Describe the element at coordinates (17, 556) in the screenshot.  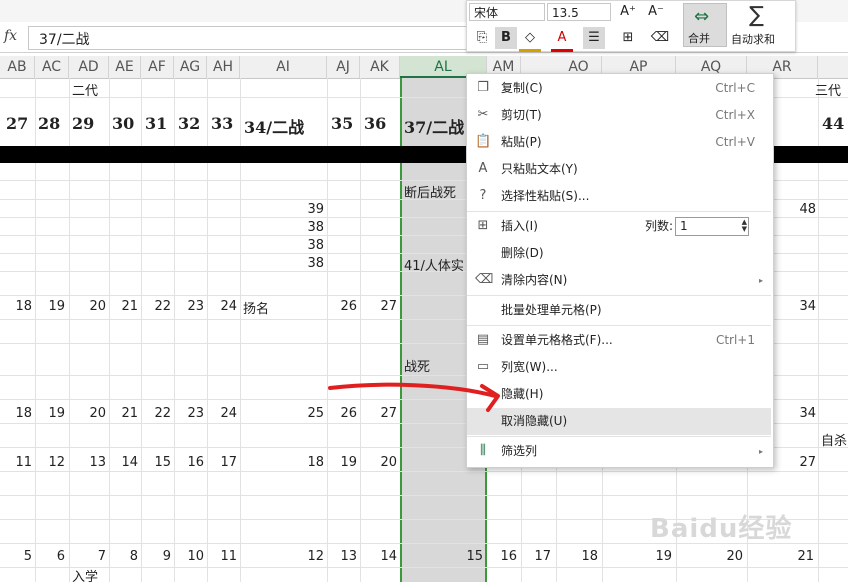
I see `cell-num: 5` at that location.